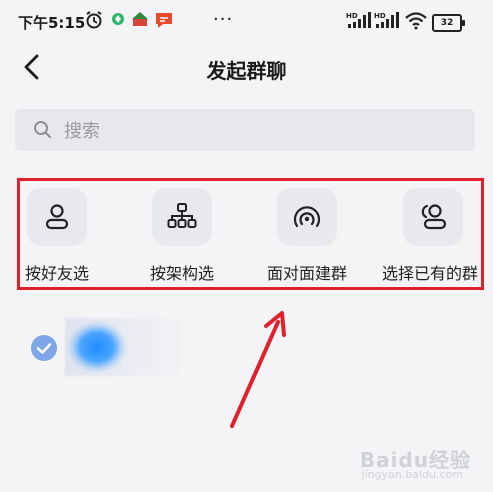 The width and height of the screenshot is (493, 492). I want to click on status-bar: 下午5:15 ··· HD HD 32, so click(246, 22).